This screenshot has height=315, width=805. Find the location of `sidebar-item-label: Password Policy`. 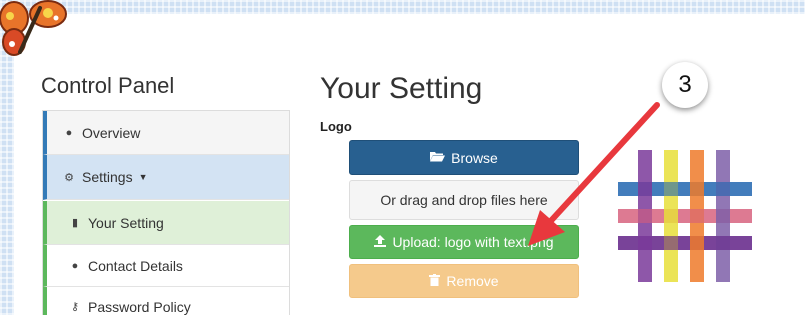

sidebar-item-label: Password Policy is located at coordinates (139, 306).